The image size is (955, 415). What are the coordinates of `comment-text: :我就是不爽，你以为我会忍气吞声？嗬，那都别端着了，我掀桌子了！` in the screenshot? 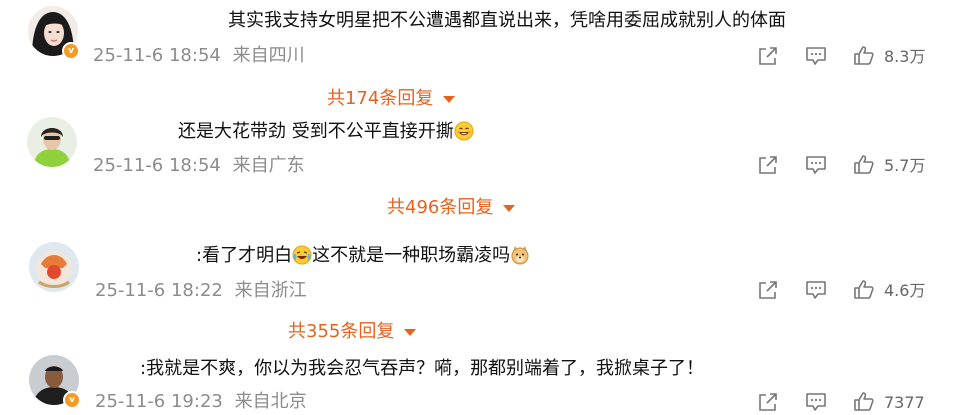 It's located at (422, 368).